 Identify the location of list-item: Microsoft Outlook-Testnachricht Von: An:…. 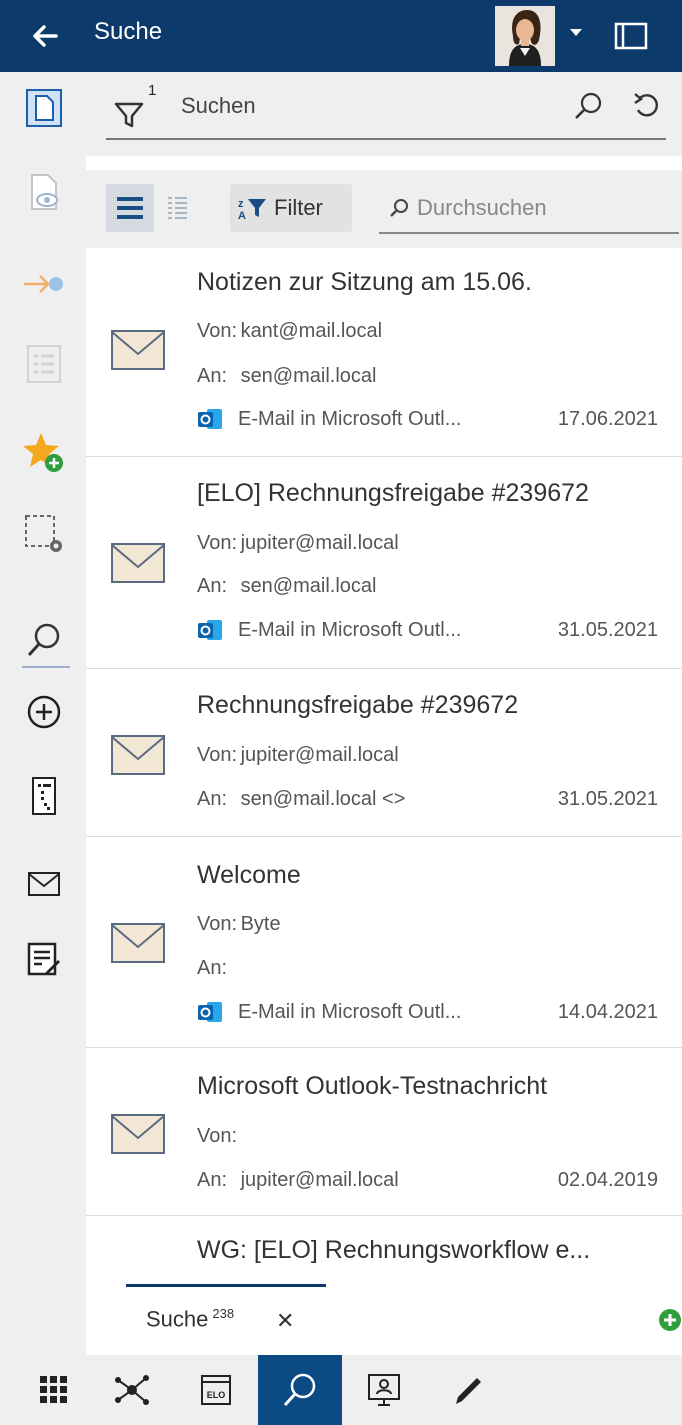
(384, 1132).